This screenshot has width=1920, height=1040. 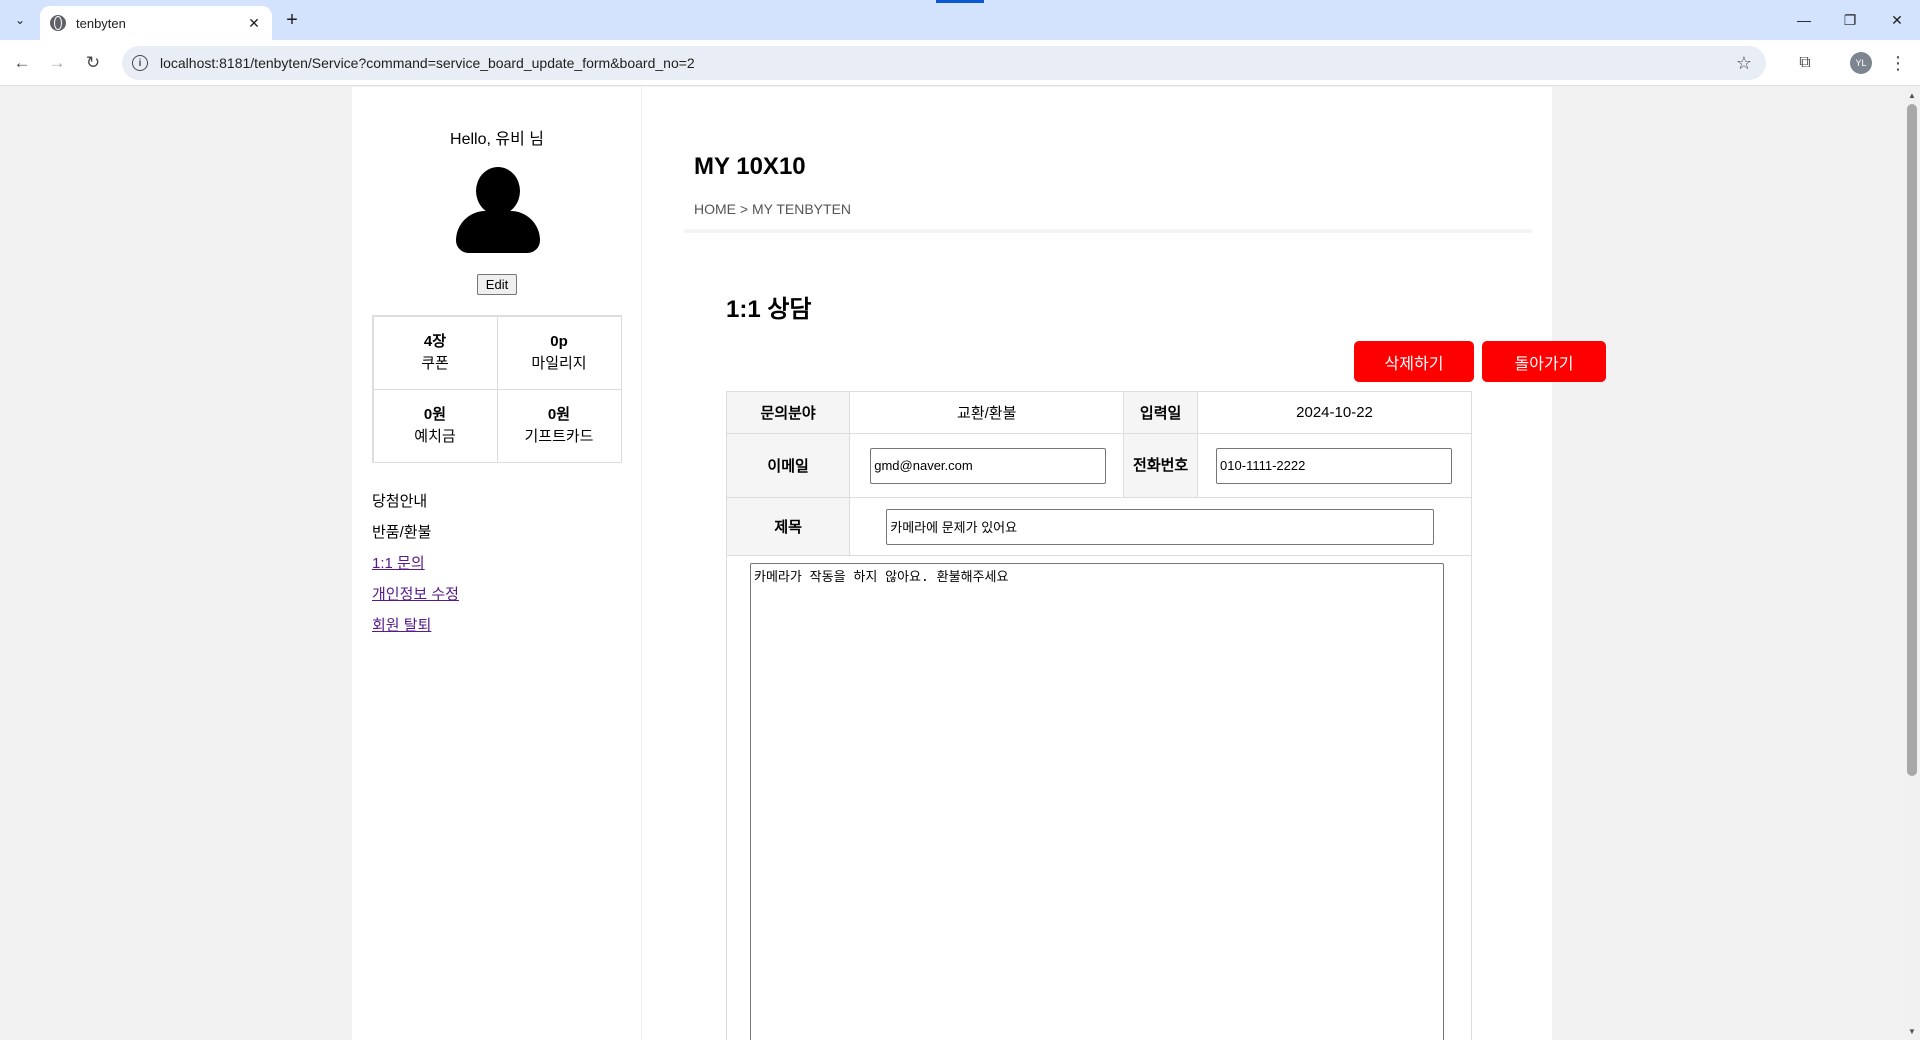 I want to click on tab-list-chevron-icon: ⌄, so click(x=20, y=20).